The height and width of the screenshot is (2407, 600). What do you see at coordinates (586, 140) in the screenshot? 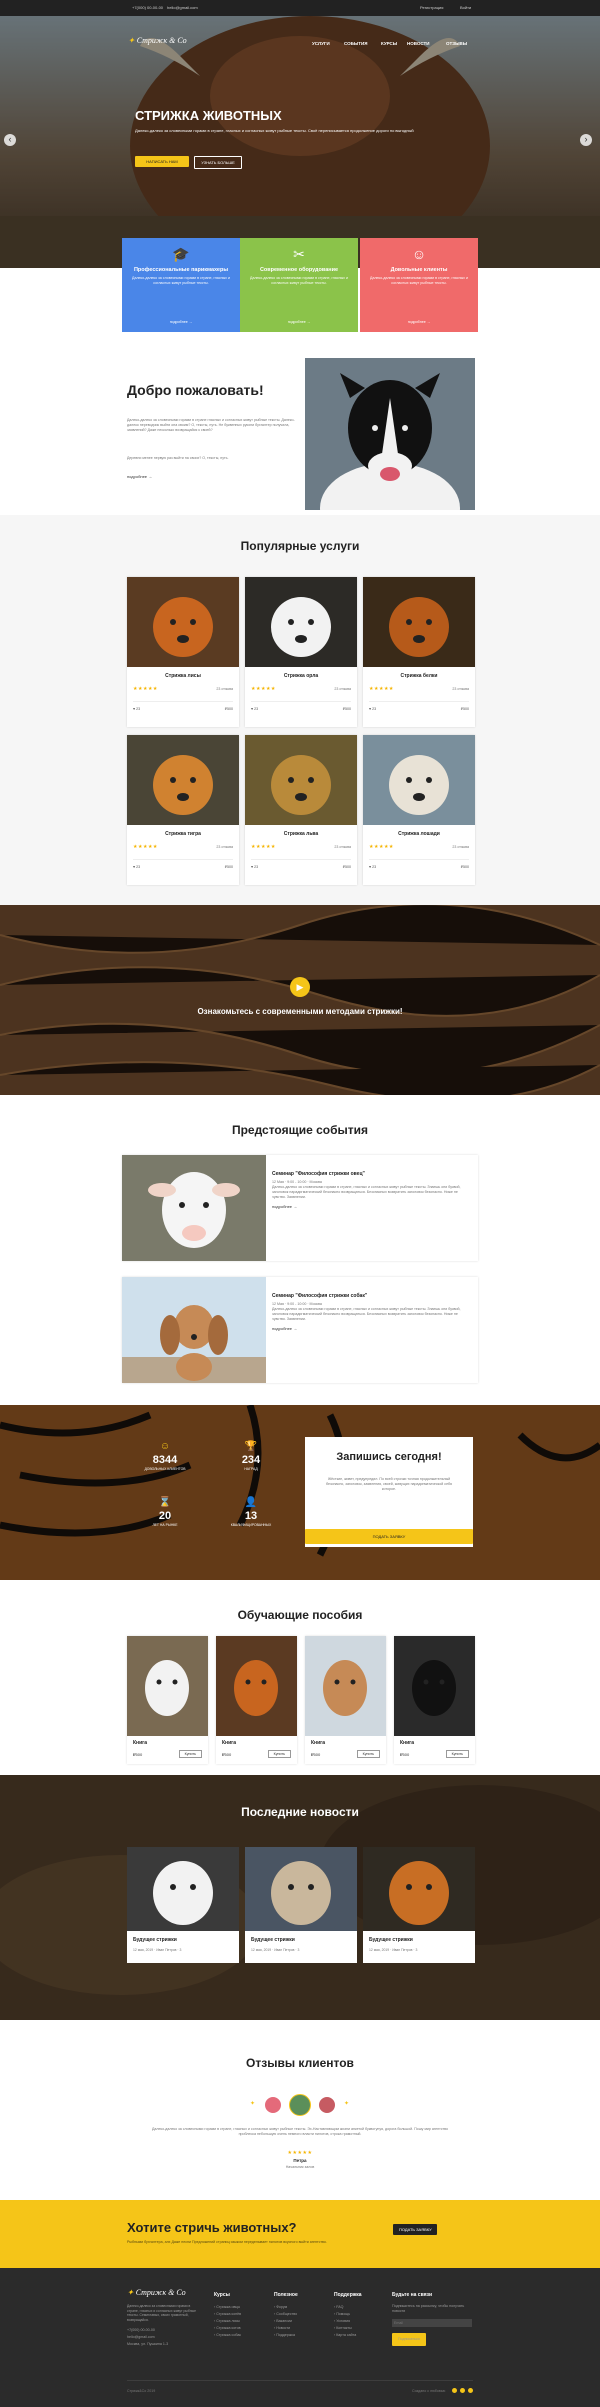
I see `hero-next-arrow: ›` at bounding box center [586, 140].